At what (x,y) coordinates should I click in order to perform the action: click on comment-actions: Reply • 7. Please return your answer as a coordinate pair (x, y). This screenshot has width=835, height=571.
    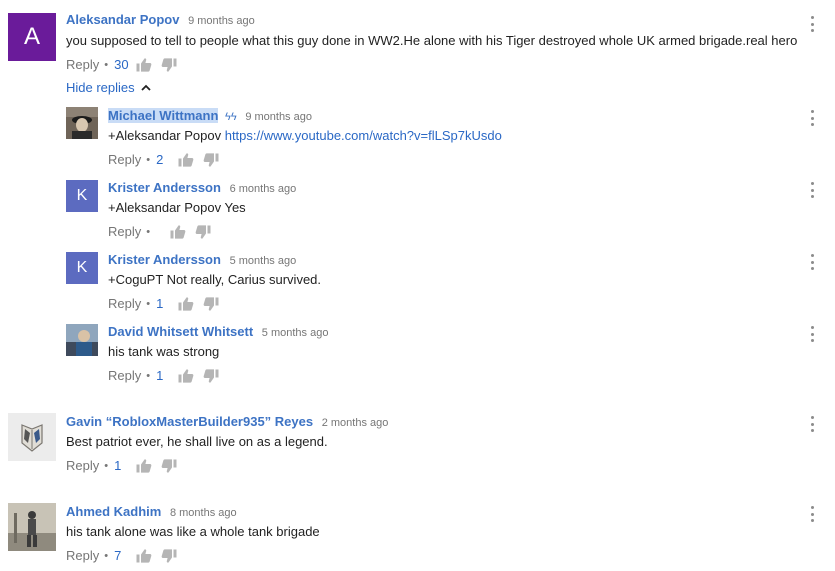
    Looking at the image, I should click on (126, 556).